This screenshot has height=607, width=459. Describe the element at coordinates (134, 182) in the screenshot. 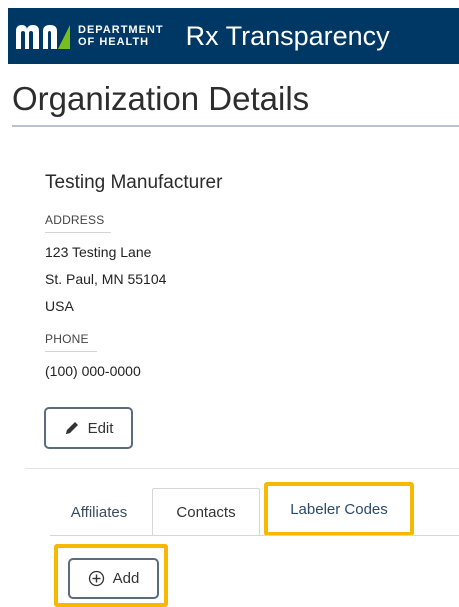

I see `organization-name: Testing Manufacturer` at that location.